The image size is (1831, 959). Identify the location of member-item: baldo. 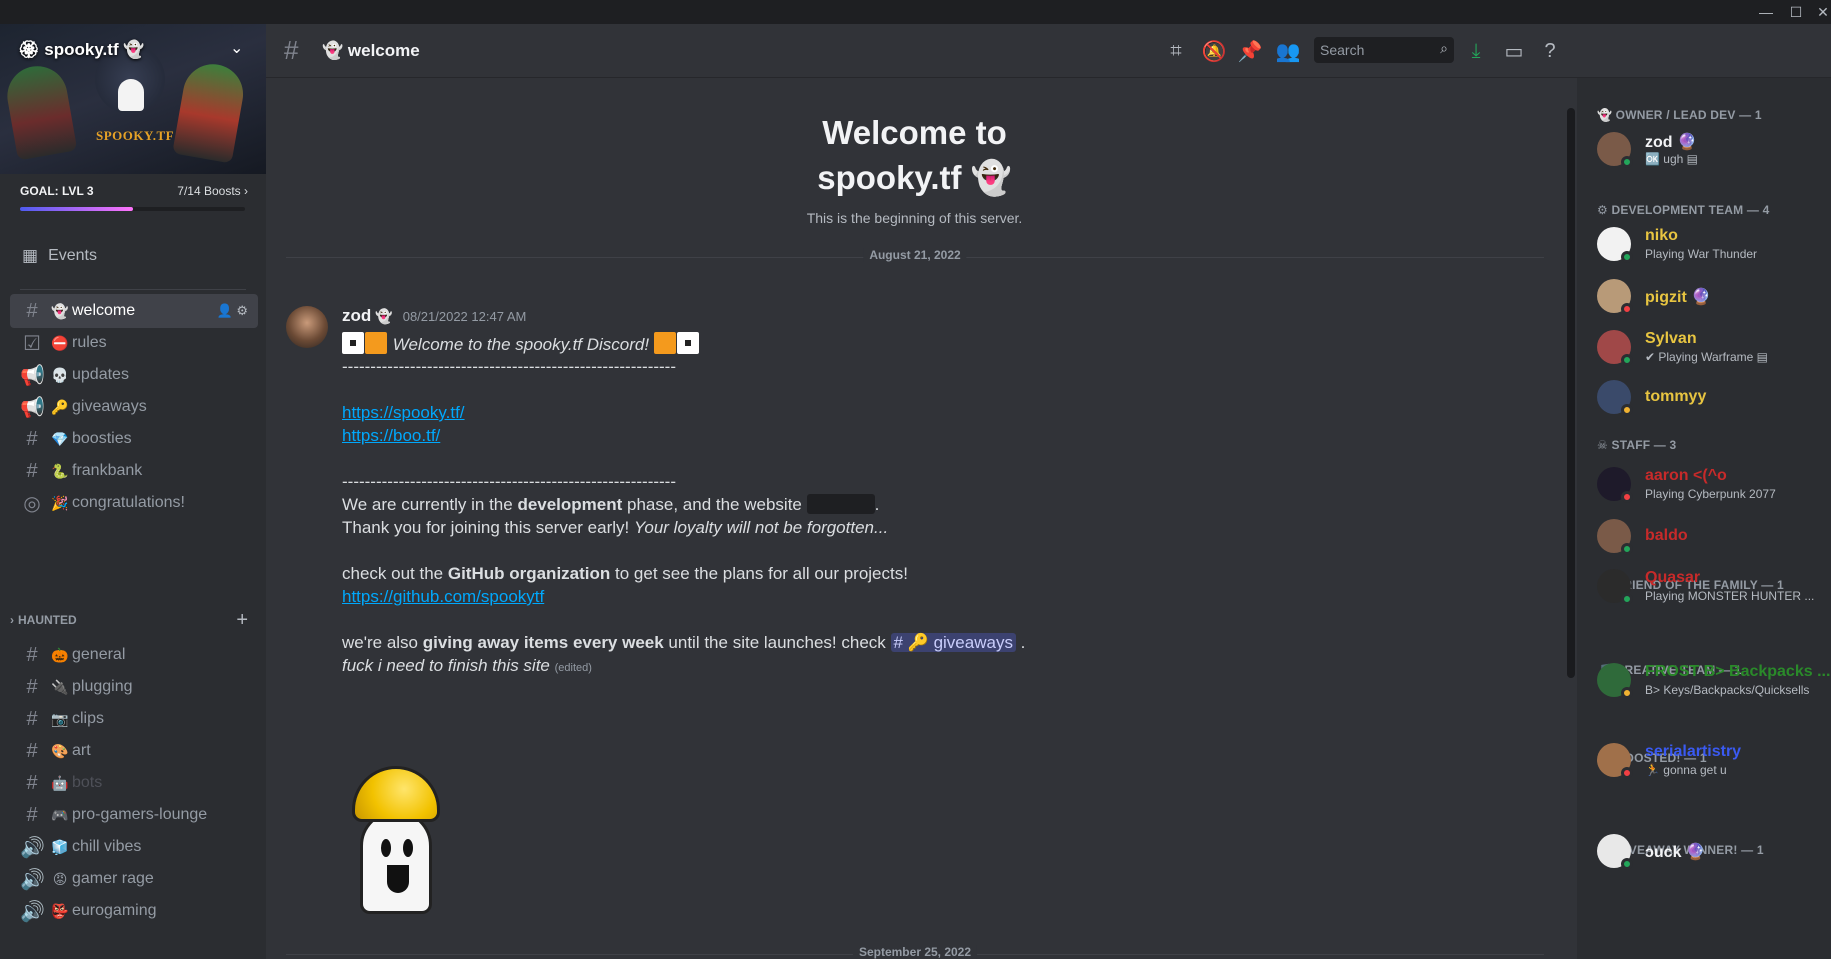
(1712, 537).